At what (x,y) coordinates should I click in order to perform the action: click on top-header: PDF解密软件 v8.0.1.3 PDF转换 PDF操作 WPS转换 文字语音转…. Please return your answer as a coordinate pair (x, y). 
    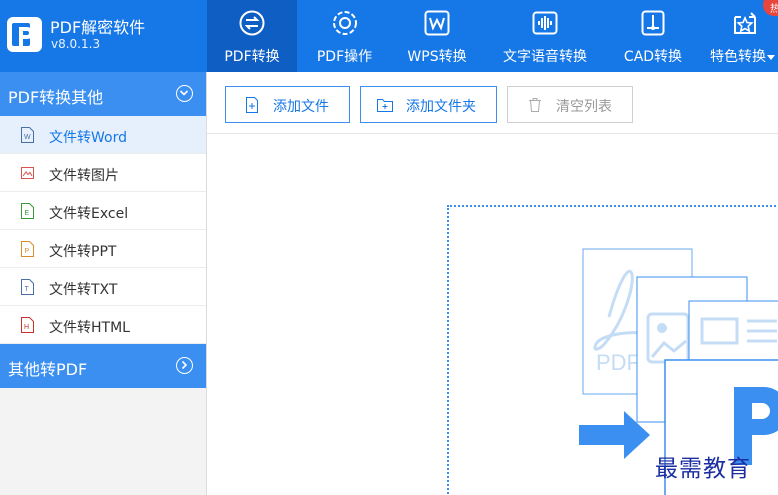
    Looking at the image, I should click on (389, 36).